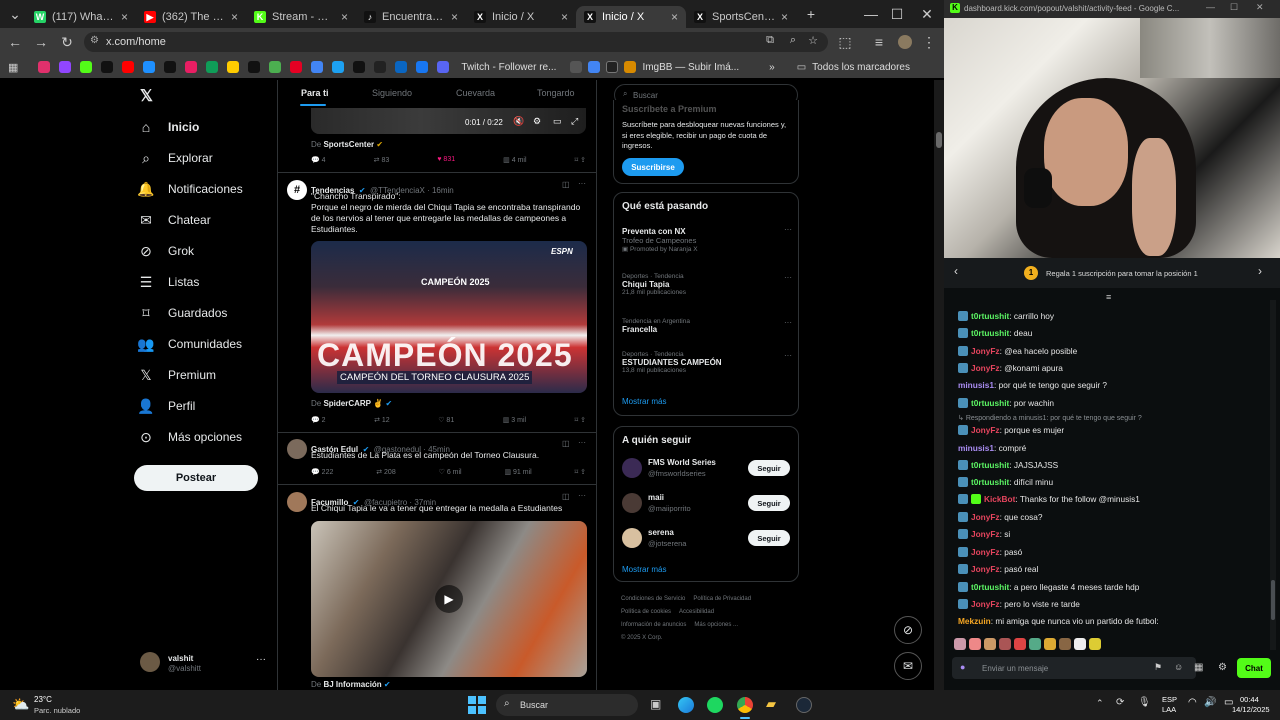 The image size is (1280, 720). I want to click on browser-tab: W (117) WhatsApp ×, so click(81, 17).